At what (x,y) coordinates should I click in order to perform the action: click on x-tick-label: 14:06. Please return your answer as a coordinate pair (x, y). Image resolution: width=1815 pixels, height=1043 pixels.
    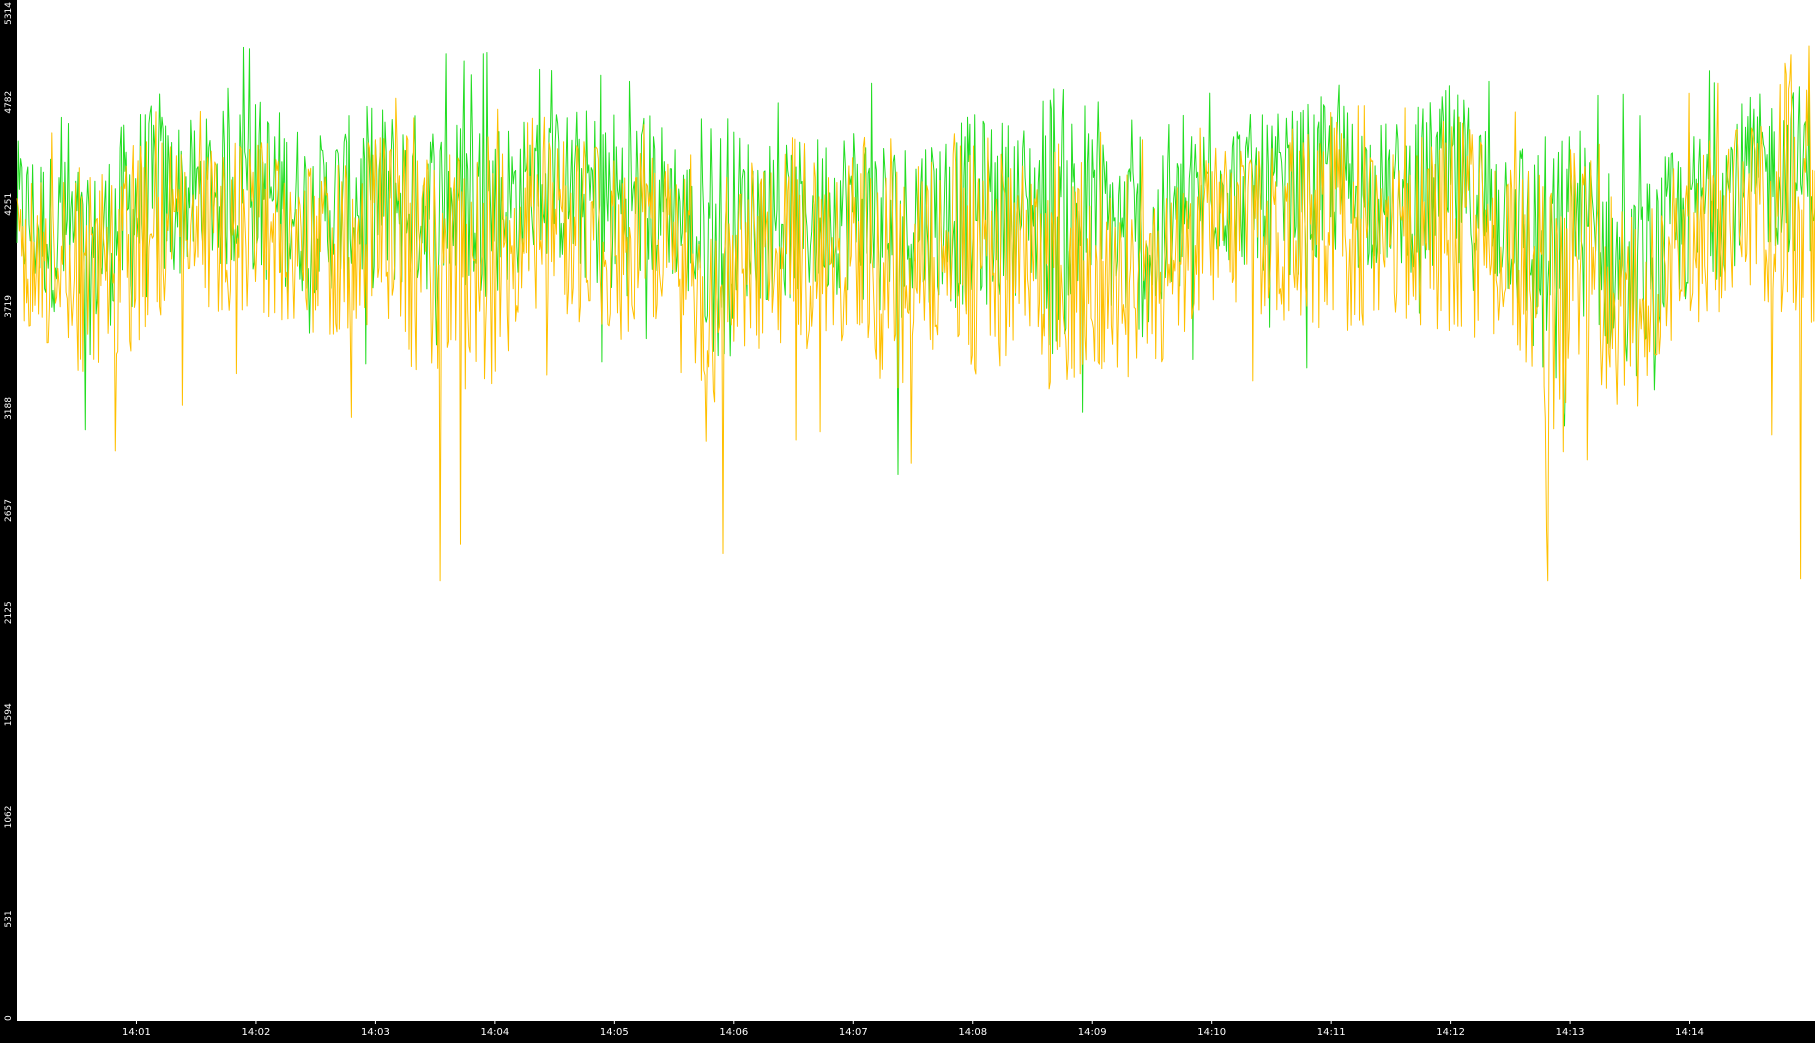
    Looking at the image, I should click on (733, 1032).